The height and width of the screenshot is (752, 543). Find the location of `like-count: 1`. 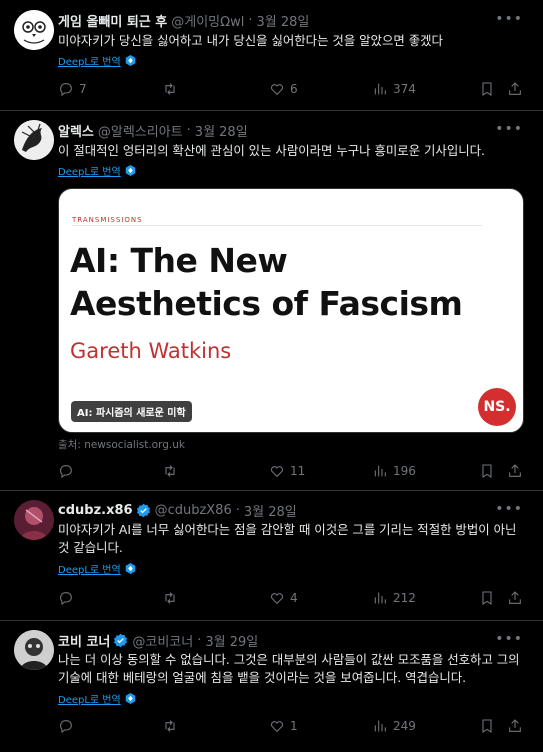

like-count: 1 is located at coordinates (294, 726).